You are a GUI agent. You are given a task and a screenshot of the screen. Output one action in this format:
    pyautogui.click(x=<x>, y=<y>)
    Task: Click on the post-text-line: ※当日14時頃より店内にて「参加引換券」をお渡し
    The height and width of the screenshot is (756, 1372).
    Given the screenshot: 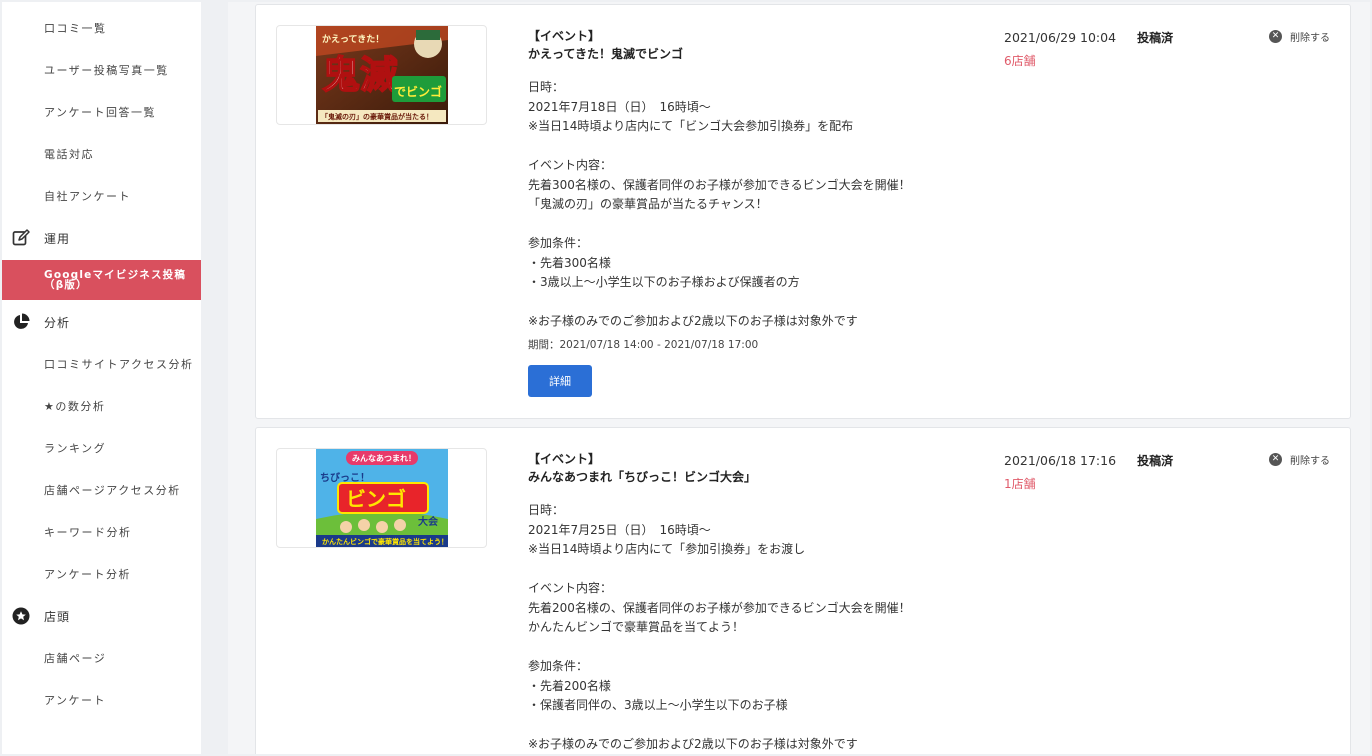 What is the action you would take?
    pyautogui.click(x=667, y=549)
    